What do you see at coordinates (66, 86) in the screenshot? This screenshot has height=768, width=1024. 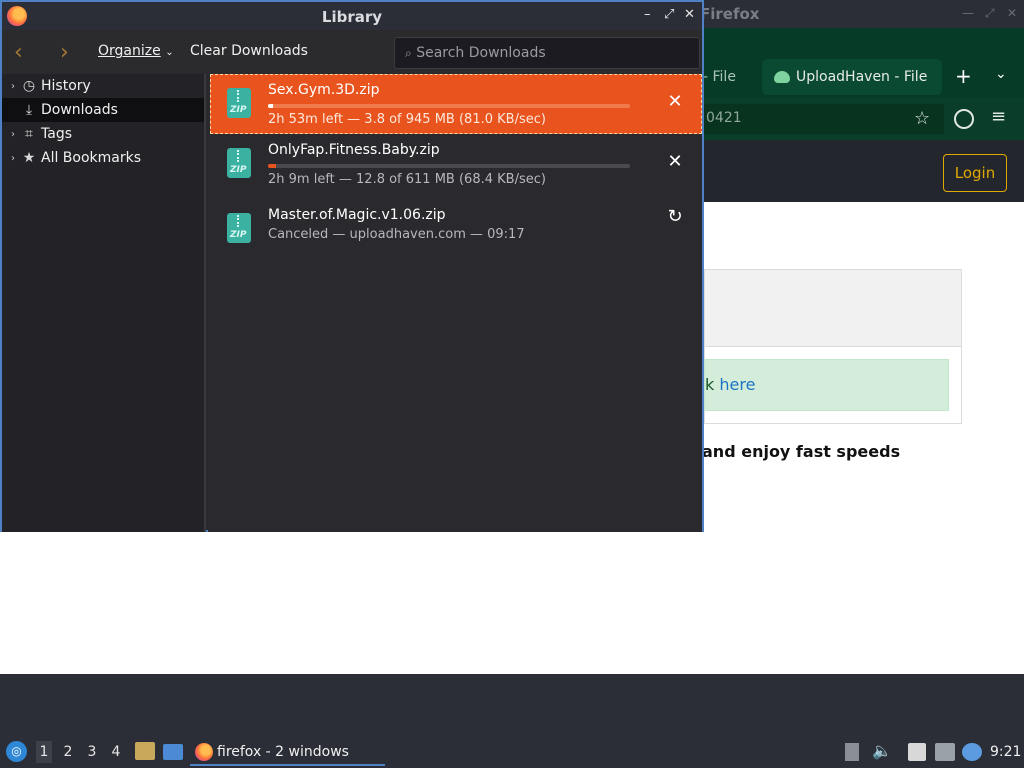 I see `sidebar-item-label: History` at bounding box center [66, 86].